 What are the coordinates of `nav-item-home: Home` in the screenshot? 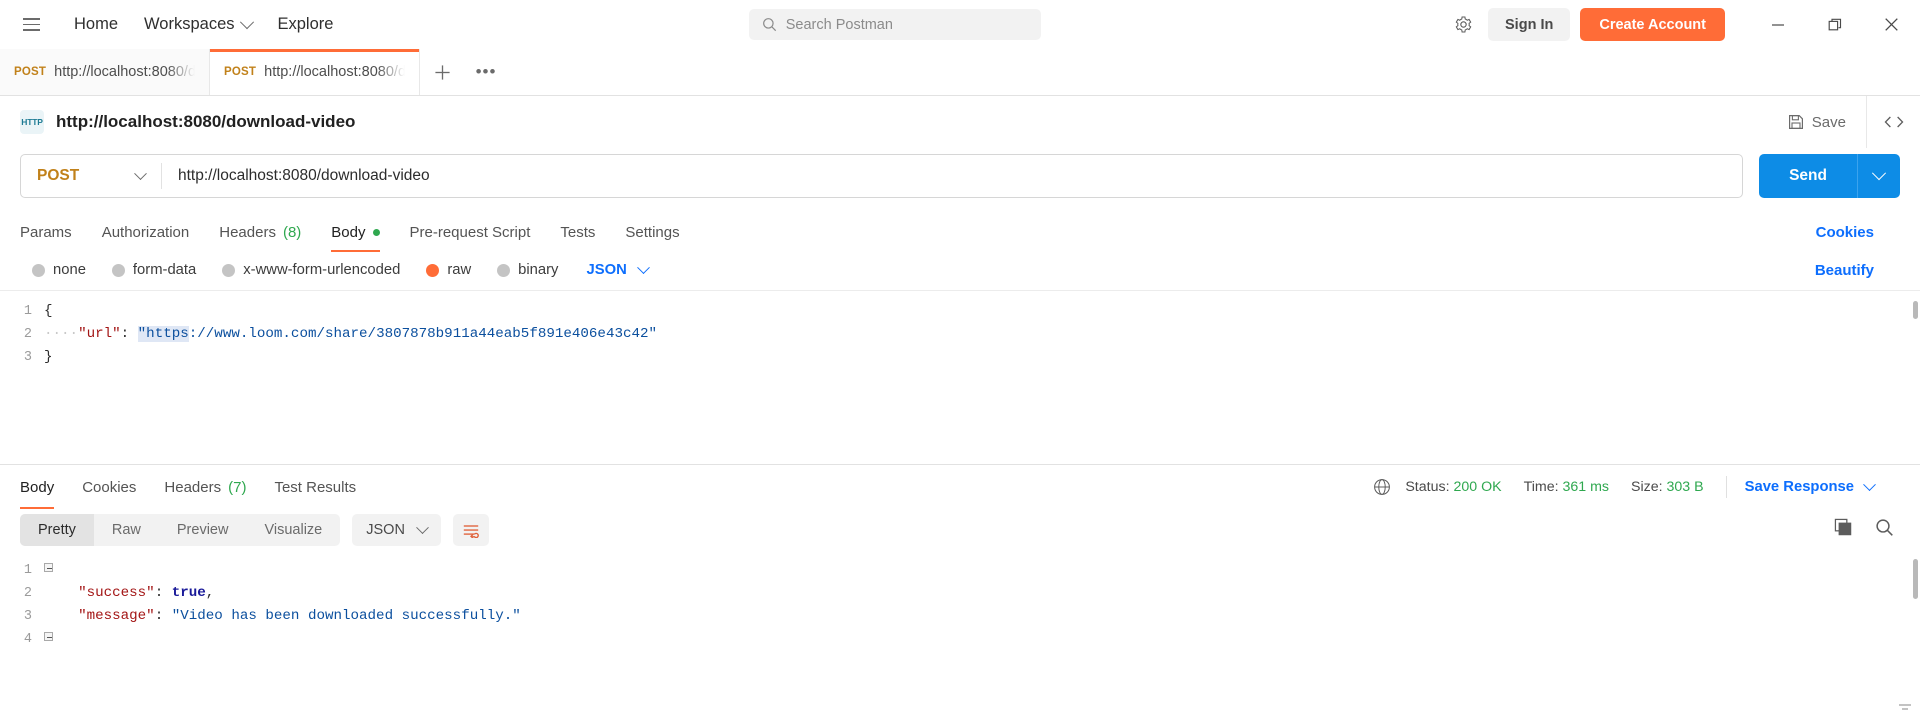 It's located at (96, 24).